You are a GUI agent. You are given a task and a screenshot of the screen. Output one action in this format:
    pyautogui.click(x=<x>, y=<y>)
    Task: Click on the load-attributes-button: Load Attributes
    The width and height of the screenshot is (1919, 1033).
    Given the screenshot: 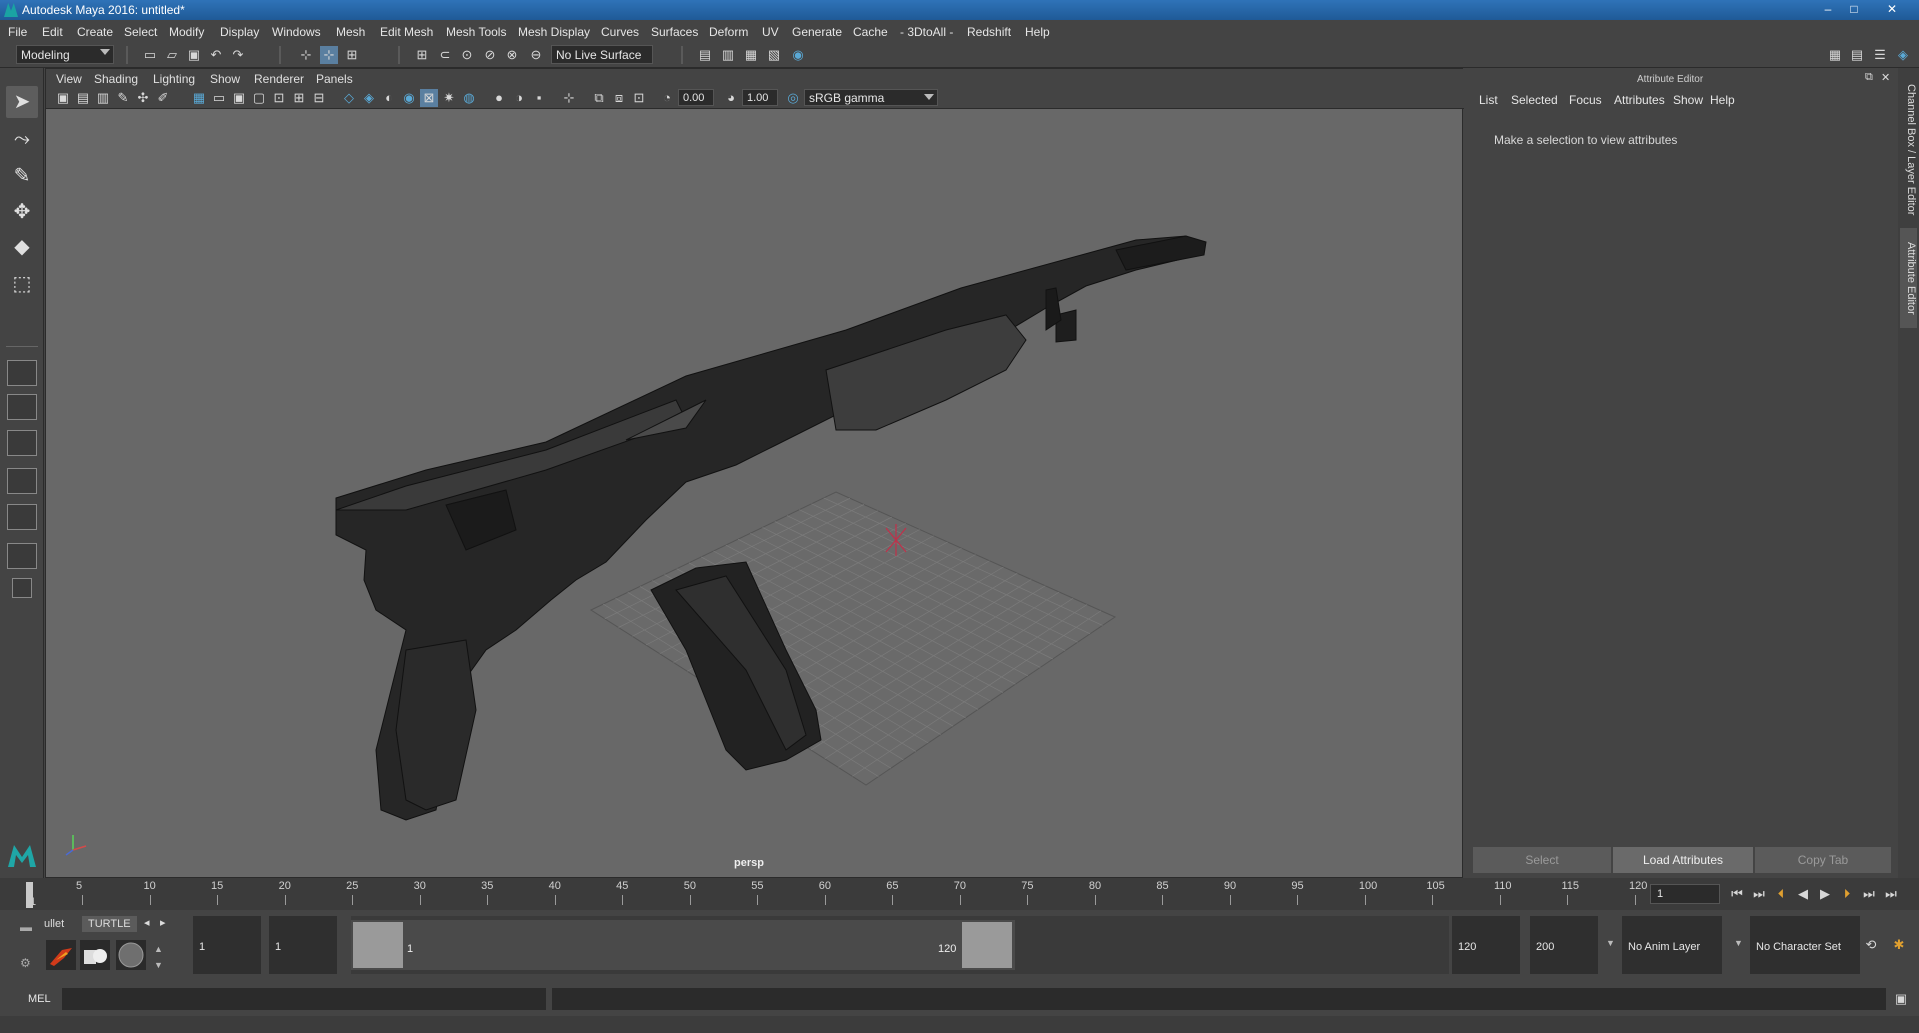 What is the action you would take?
    pyautogui.click(x=1683, y=860)
    